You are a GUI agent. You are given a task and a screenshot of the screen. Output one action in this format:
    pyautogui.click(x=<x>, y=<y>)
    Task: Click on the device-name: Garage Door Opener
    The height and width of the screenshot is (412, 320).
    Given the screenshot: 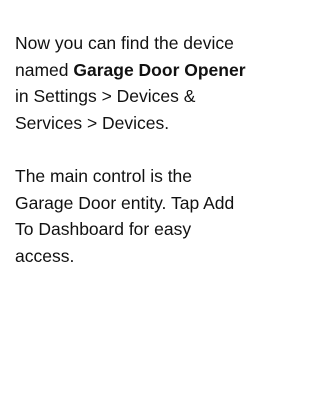 What is the action you would take?
    pyautogui.click(x=159, y=69)
    